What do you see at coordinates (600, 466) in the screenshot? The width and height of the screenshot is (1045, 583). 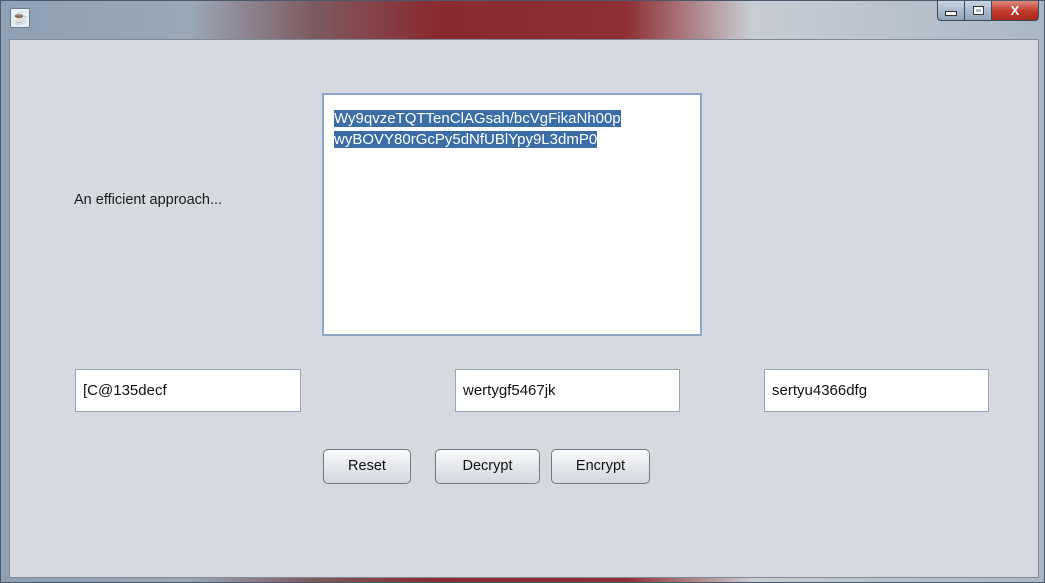 I see `encrypt-button: Encrypt` at bounding box center [600, 466].